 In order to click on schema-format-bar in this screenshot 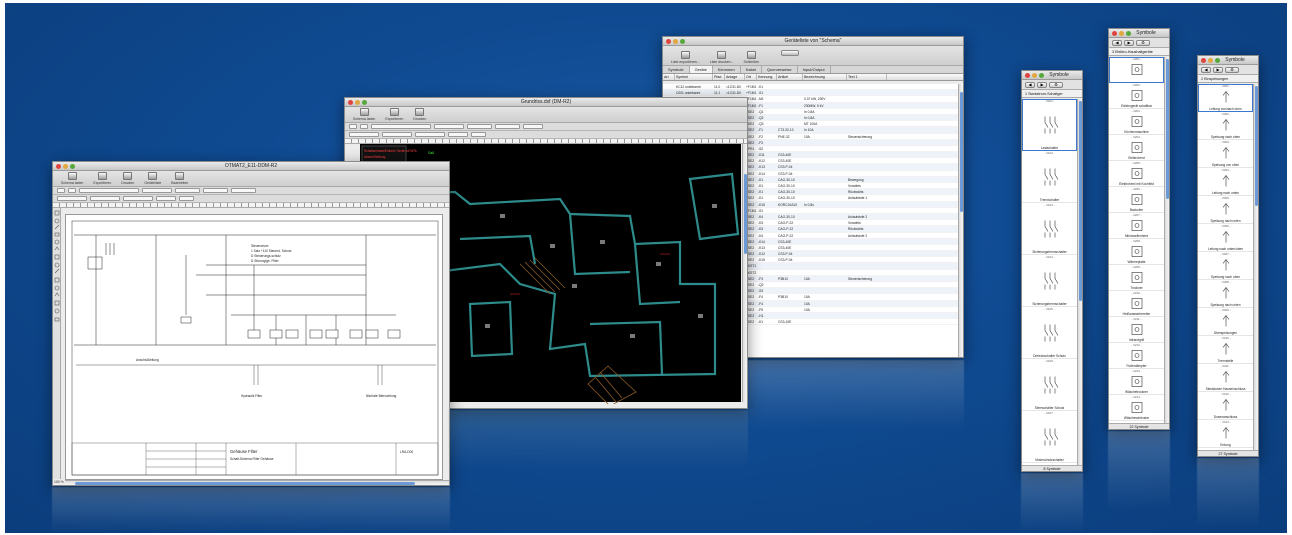, I will do `click(251, 191)`.